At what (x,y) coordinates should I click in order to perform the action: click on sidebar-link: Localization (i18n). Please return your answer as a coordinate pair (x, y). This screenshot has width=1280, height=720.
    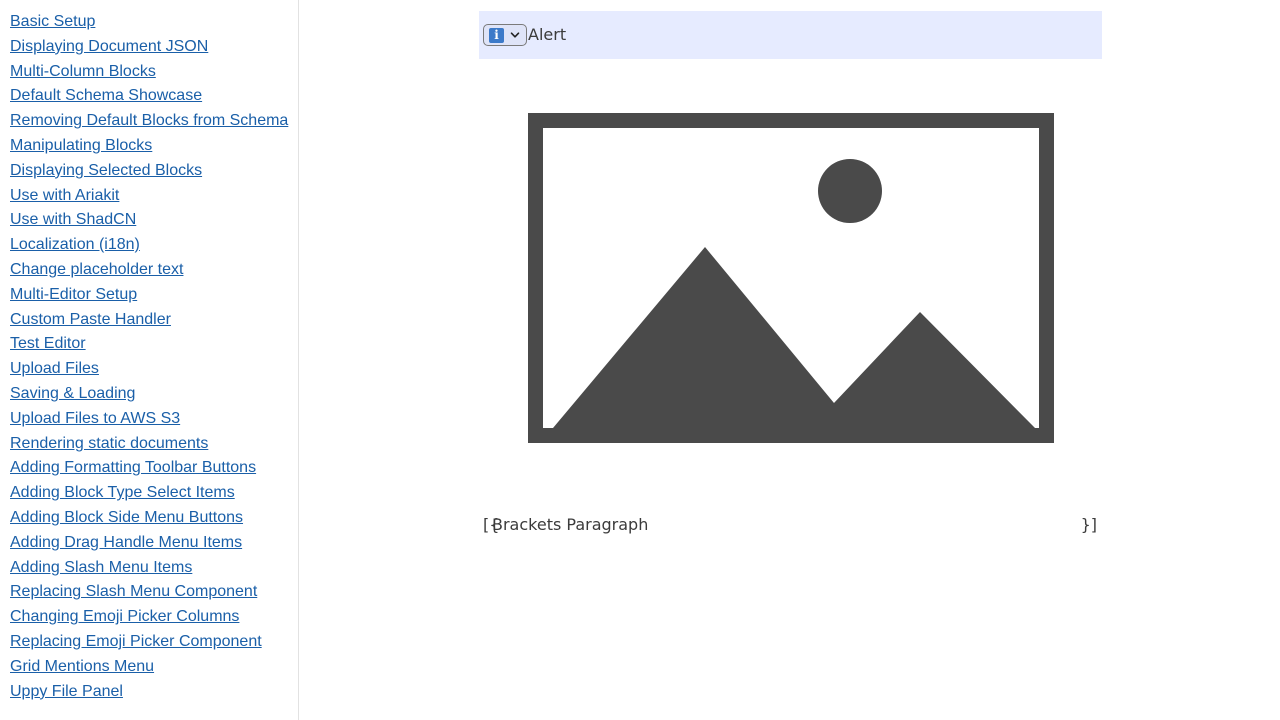
    Looking at the image, I should click on (154, 247).